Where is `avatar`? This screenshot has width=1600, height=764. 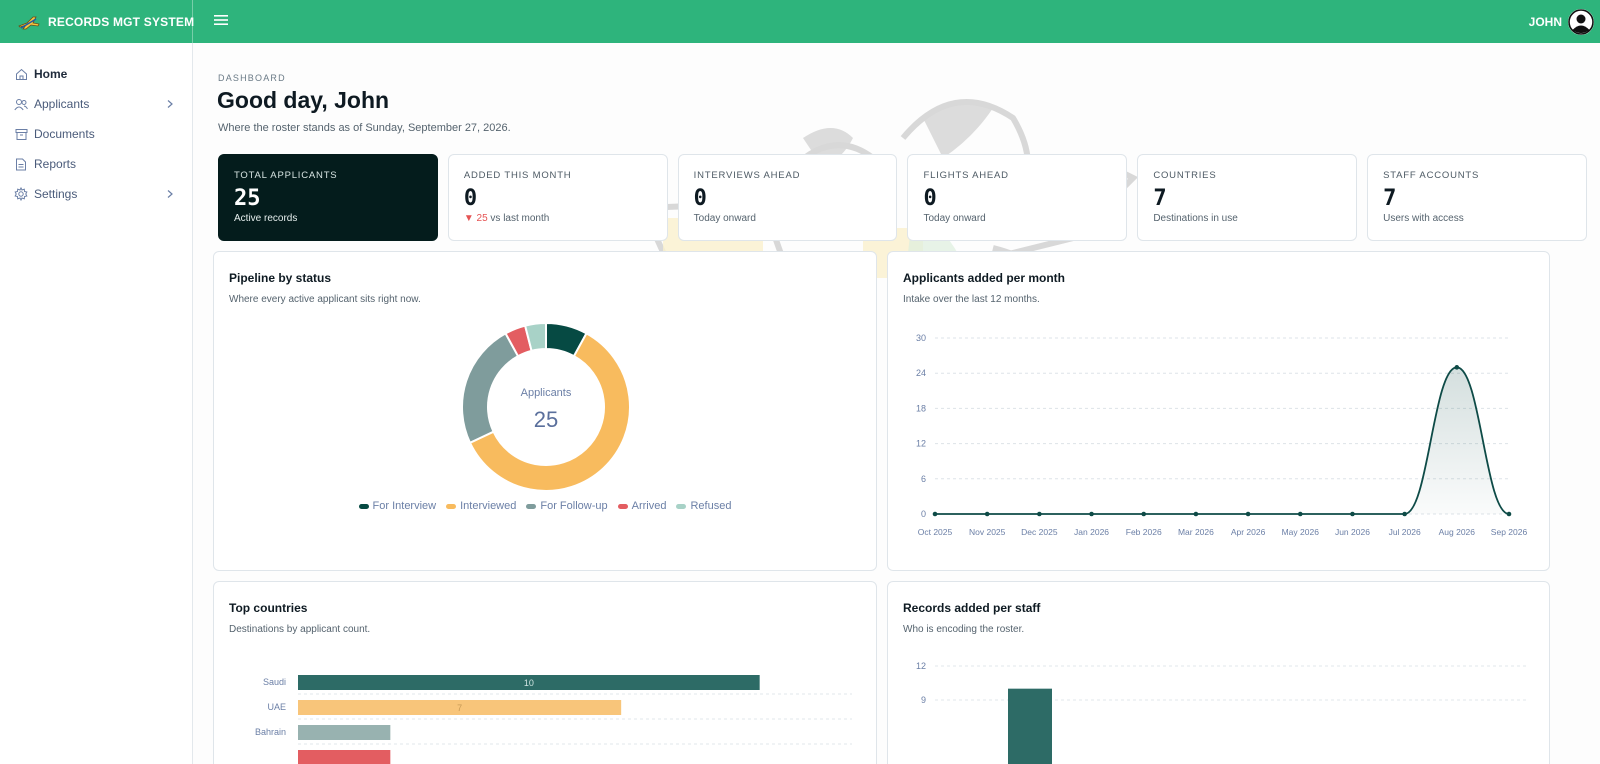 avatar is located at coordinates (1581, 21).